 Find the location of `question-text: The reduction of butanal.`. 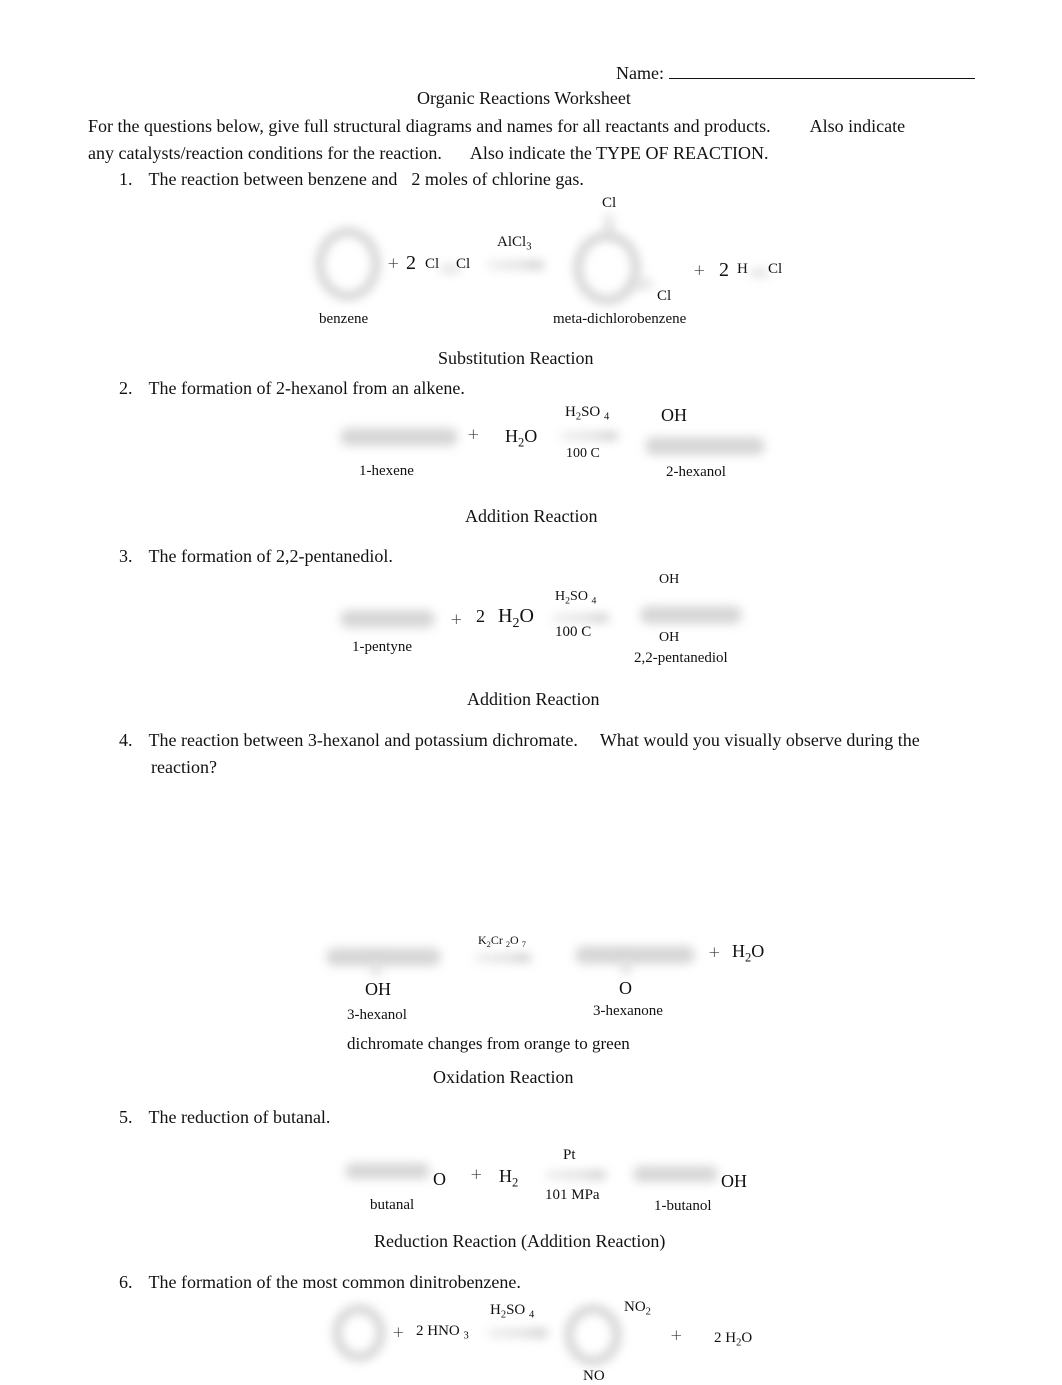

question-text: The reduction of butanal. is located at coordinates (239, 1117).